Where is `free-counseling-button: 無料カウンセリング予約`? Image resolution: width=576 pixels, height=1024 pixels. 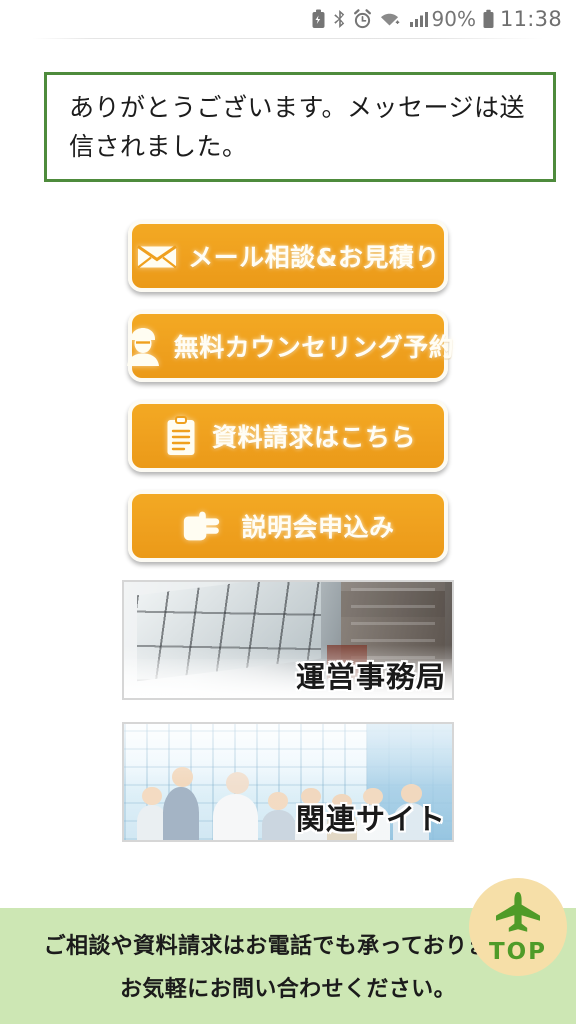
free-counseling-button: 無料カウンセリング予約 is located at coordinates (290, 346).